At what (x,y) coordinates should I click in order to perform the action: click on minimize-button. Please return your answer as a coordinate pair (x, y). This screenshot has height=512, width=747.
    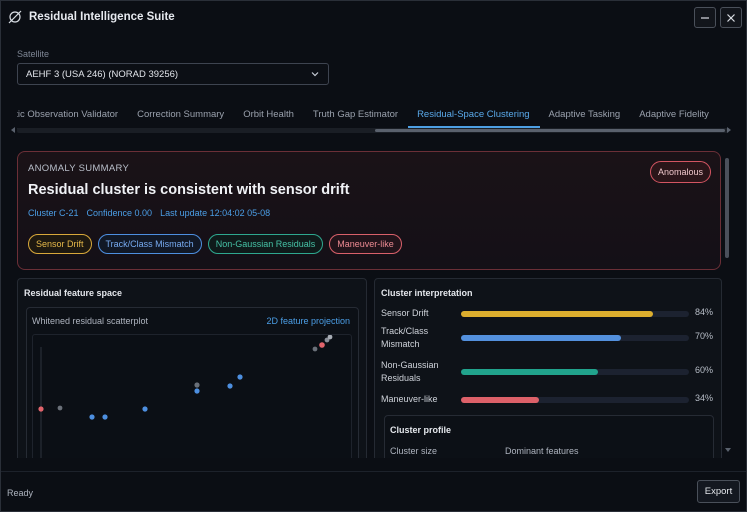
    Looking at the image, I should click on (705, 17).